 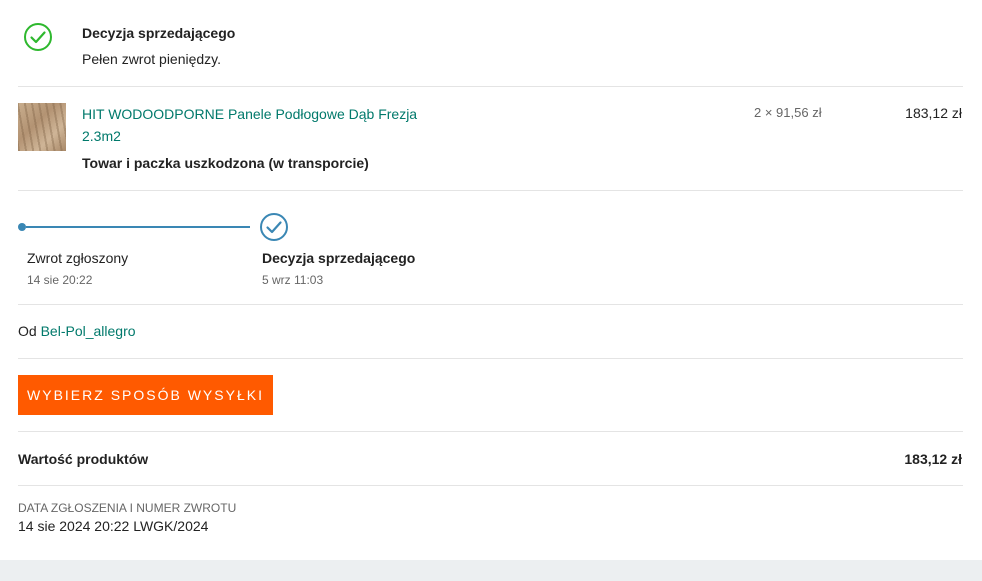 What do you see at coordinates (27, 331) in the screenshot?
I see `seller-prefix: Od` at bounding box center [27, 331].